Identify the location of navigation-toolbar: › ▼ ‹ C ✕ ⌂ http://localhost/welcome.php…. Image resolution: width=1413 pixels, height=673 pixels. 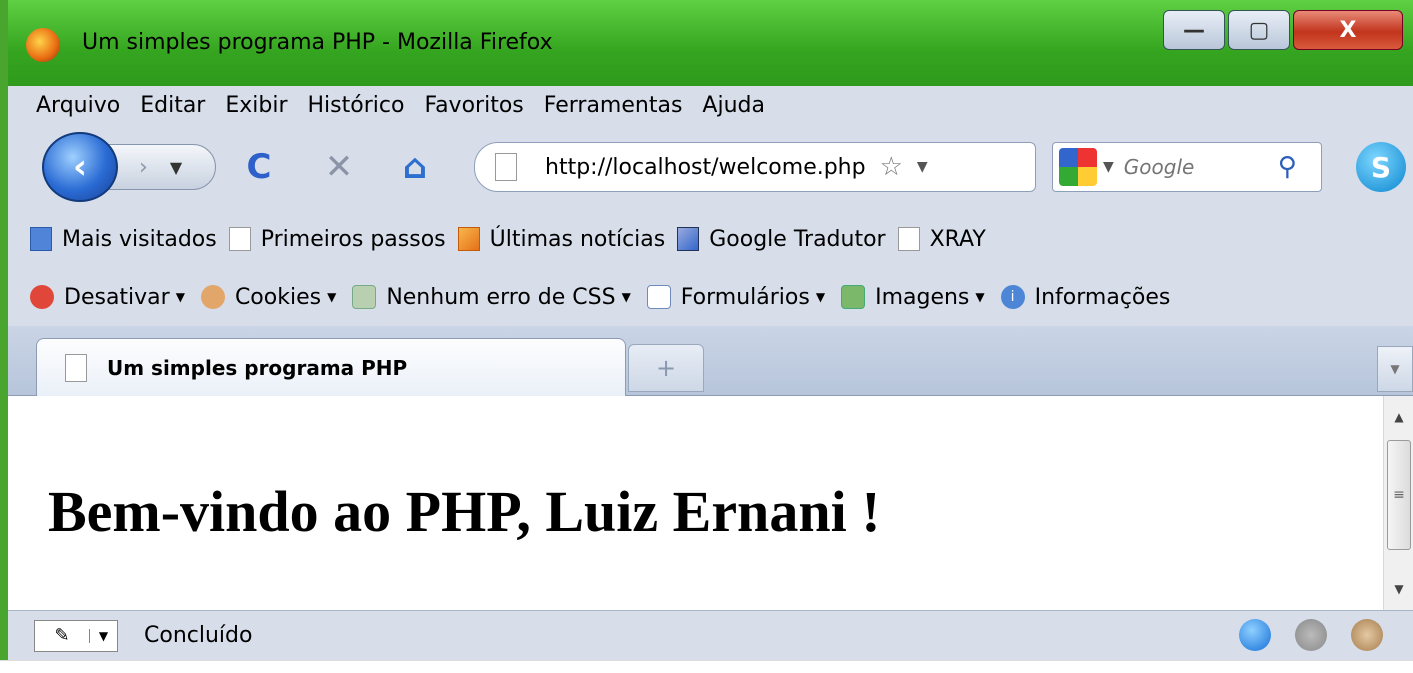
(710, 167).